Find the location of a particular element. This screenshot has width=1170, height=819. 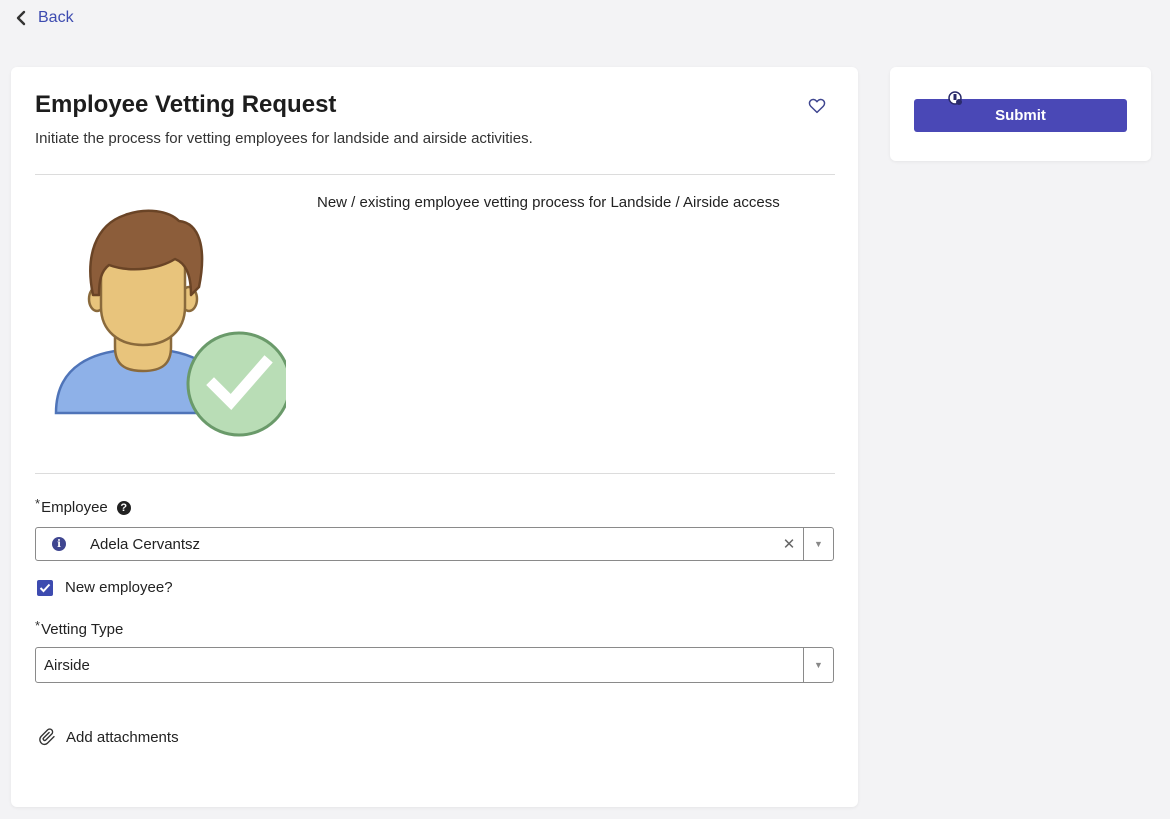

employee-select: i Adela Cervantsz ✕ ▼ is located at coordinates (434, 544).